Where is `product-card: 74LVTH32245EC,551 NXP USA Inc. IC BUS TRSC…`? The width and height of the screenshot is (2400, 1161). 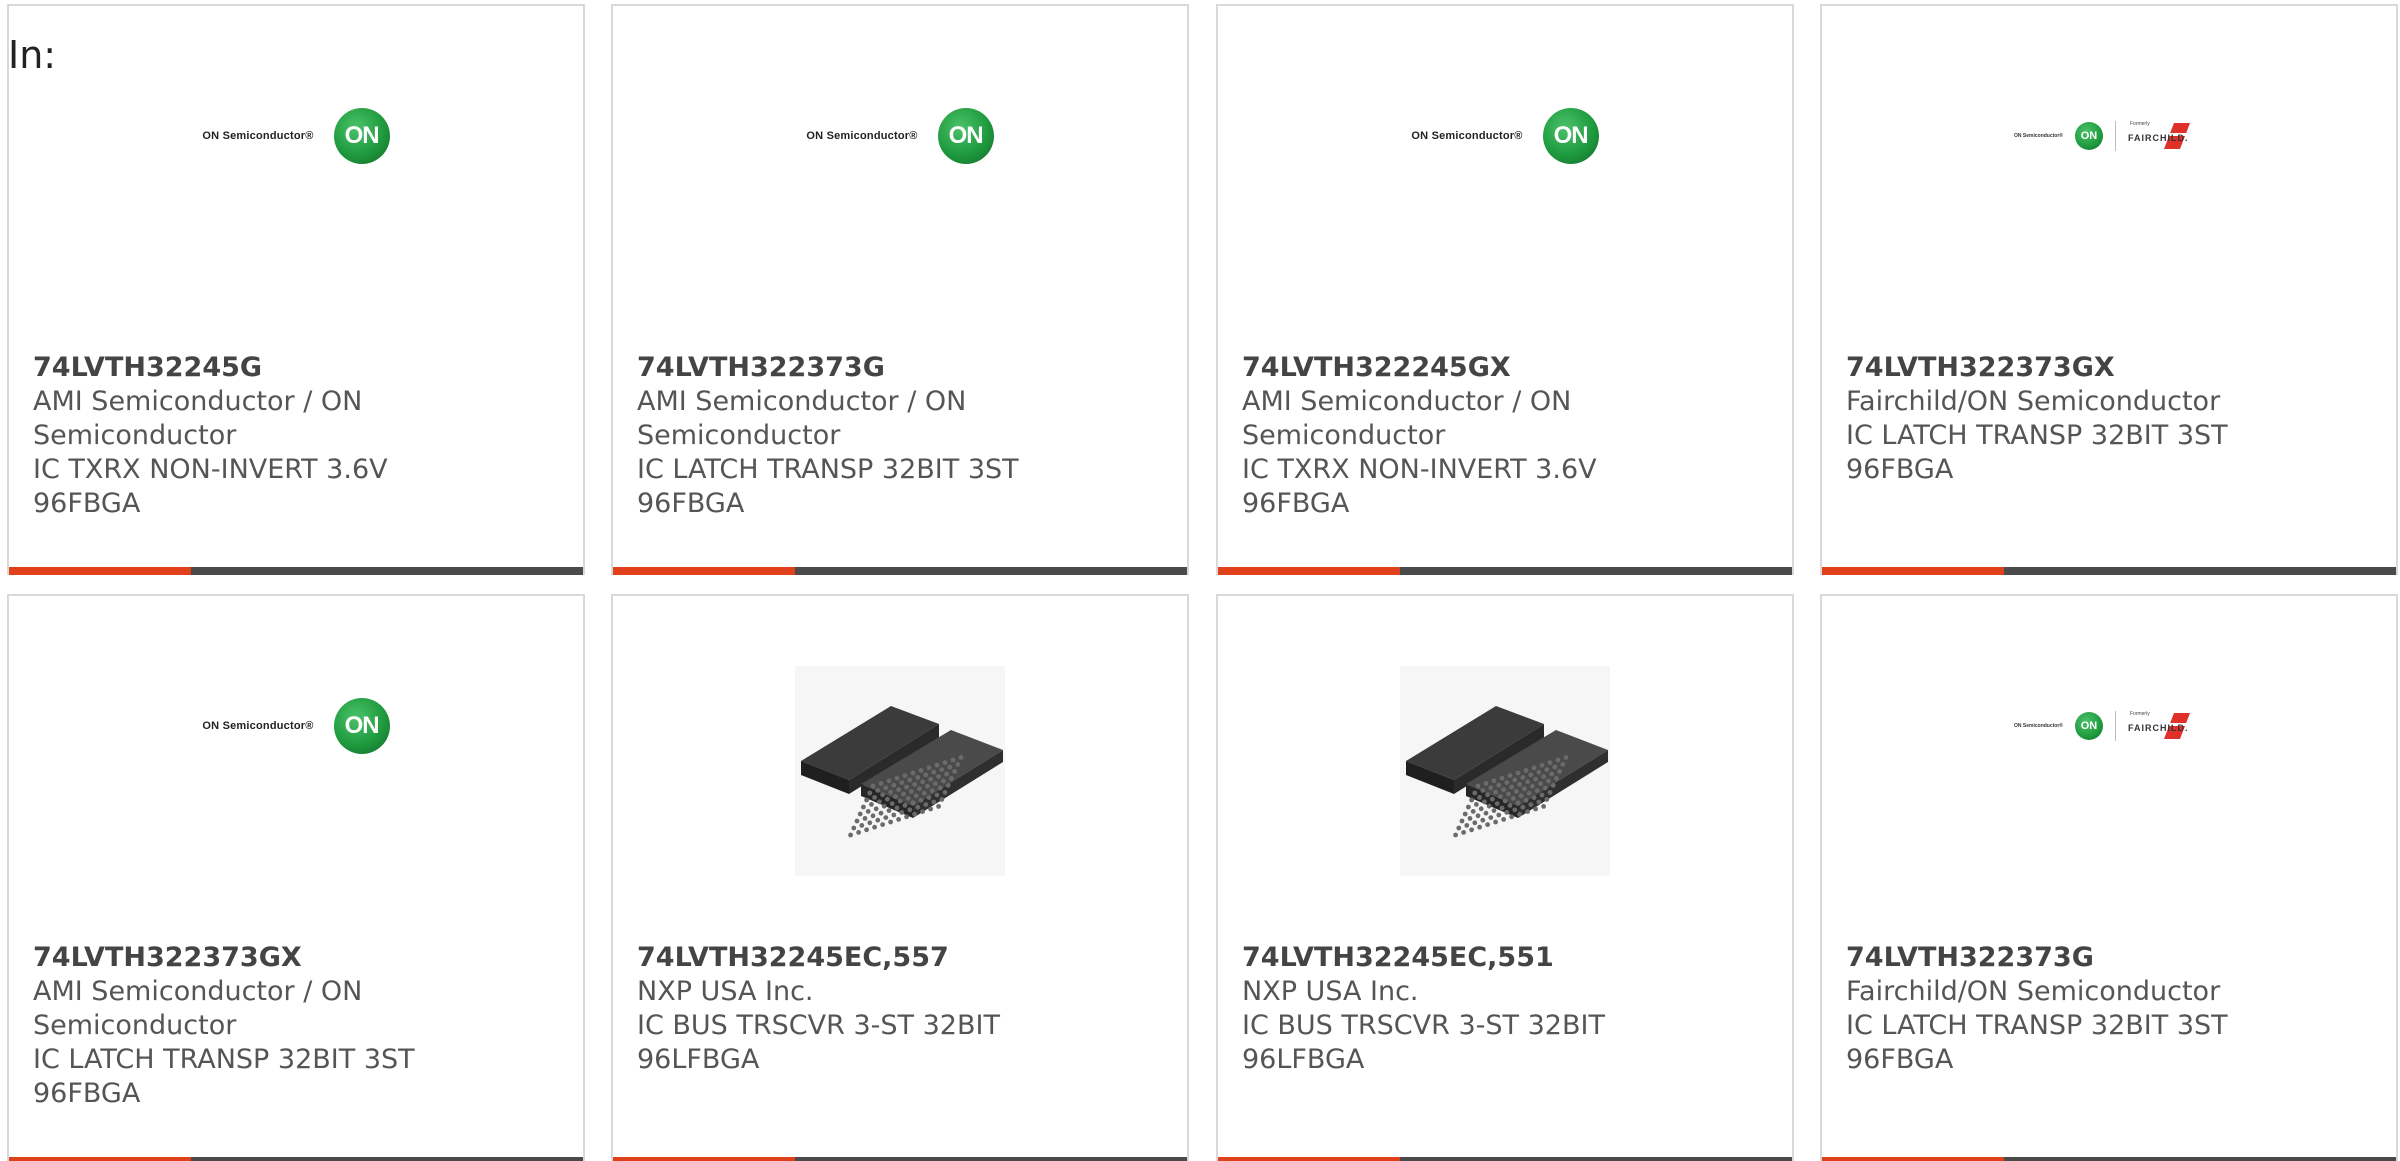 product-card: 74LVTH32245EC,551 NXP USA Inc. IC BUS TRSC… is located at coordinates (1505, 877).